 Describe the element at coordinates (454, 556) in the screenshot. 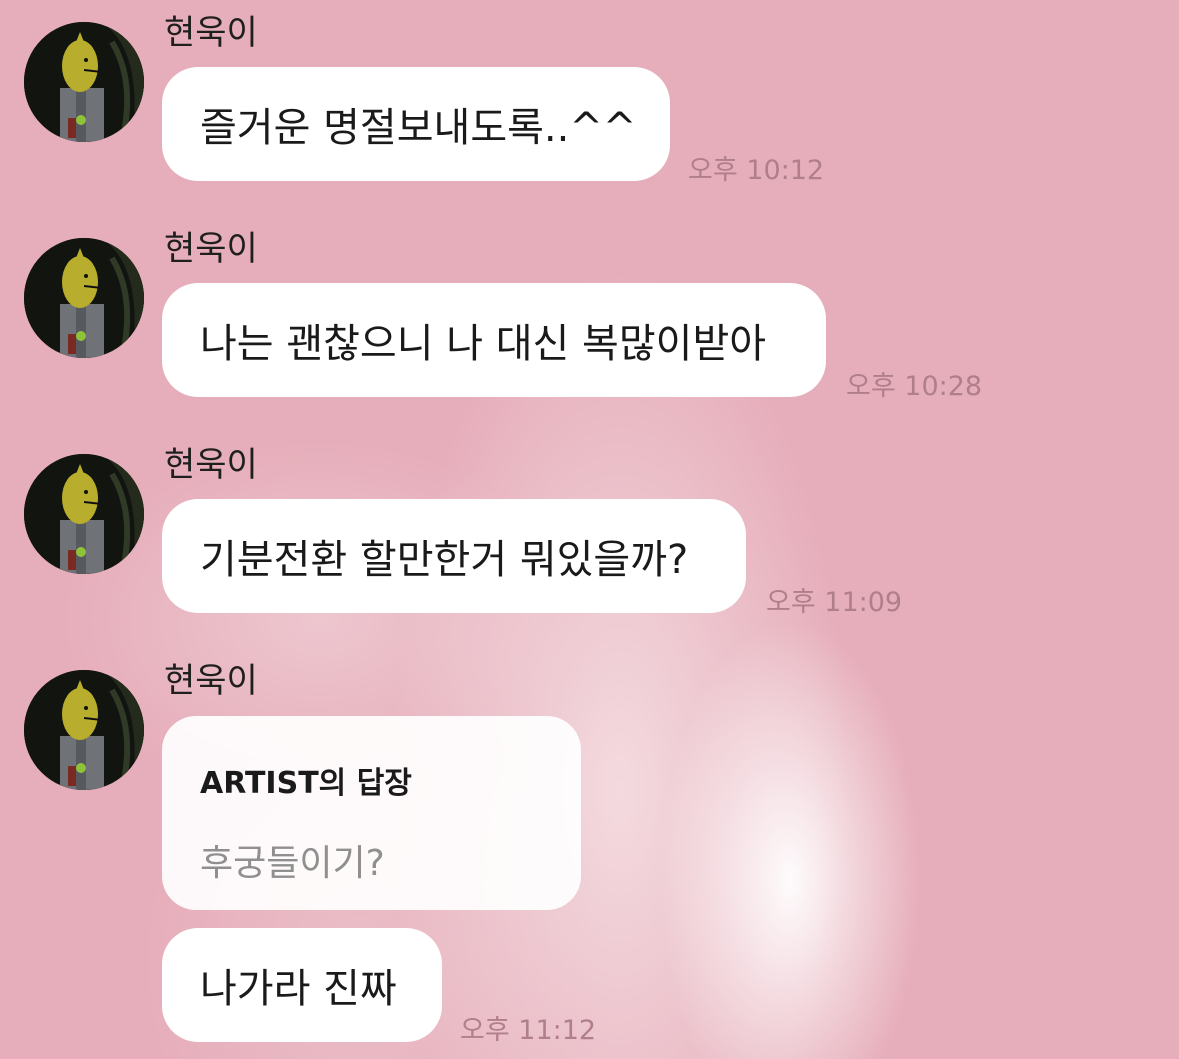

I see `message-bubble: 기분전환 할만한거 뭐있을까?` at that location.